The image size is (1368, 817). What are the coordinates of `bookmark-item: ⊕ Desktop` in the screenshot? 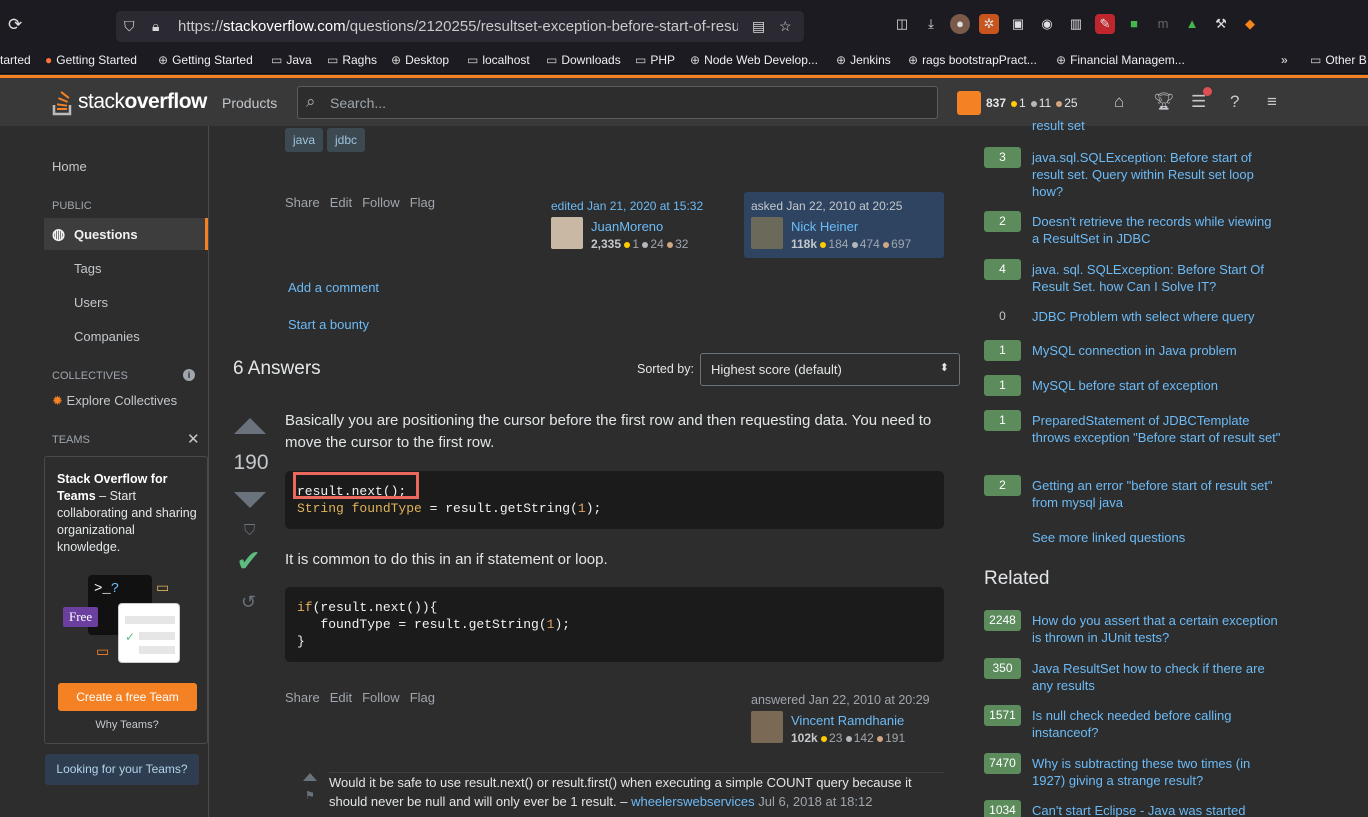 It's located at (420, 60).